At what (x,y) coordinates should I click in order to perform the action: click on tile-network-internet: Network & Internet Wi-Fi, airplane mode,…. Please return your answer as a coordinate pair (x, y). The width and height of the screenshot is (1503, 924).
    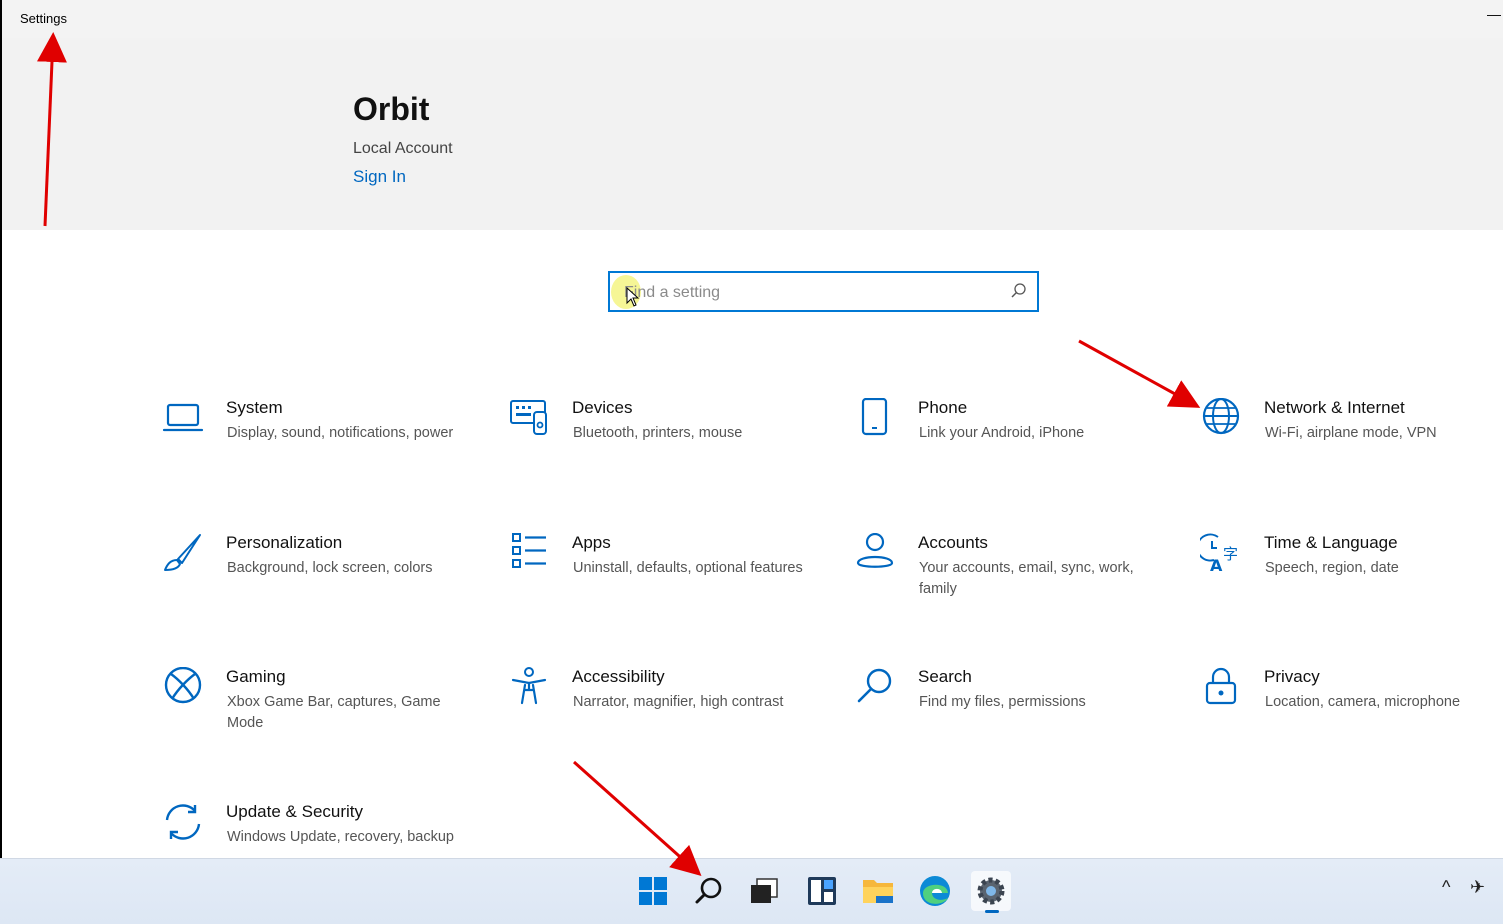
    Looking at the image, I should click on (1351, 448).